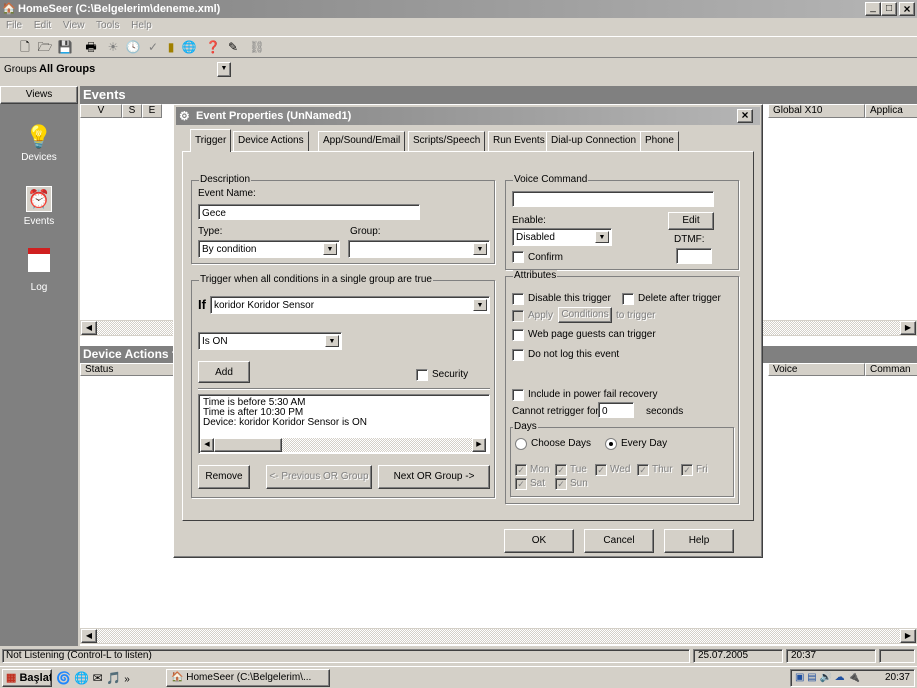 The width and height of the screenshot is (917, 688). I want to click on scroll-thumb, so click(248, 445).